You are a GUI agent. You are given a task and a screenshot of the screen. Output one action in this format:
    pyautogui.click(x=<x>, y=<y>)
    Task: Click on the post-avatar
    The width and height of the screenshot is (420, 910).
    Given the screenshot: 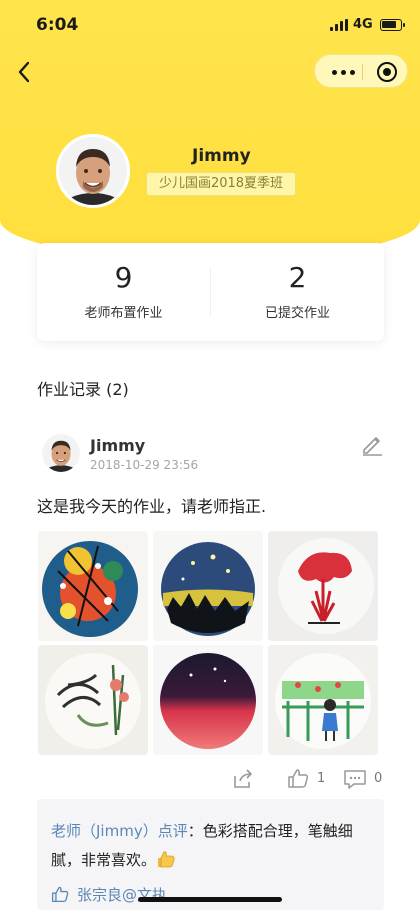 What is the action you would take?
    pyautogui.click(x=61, y=453)
    